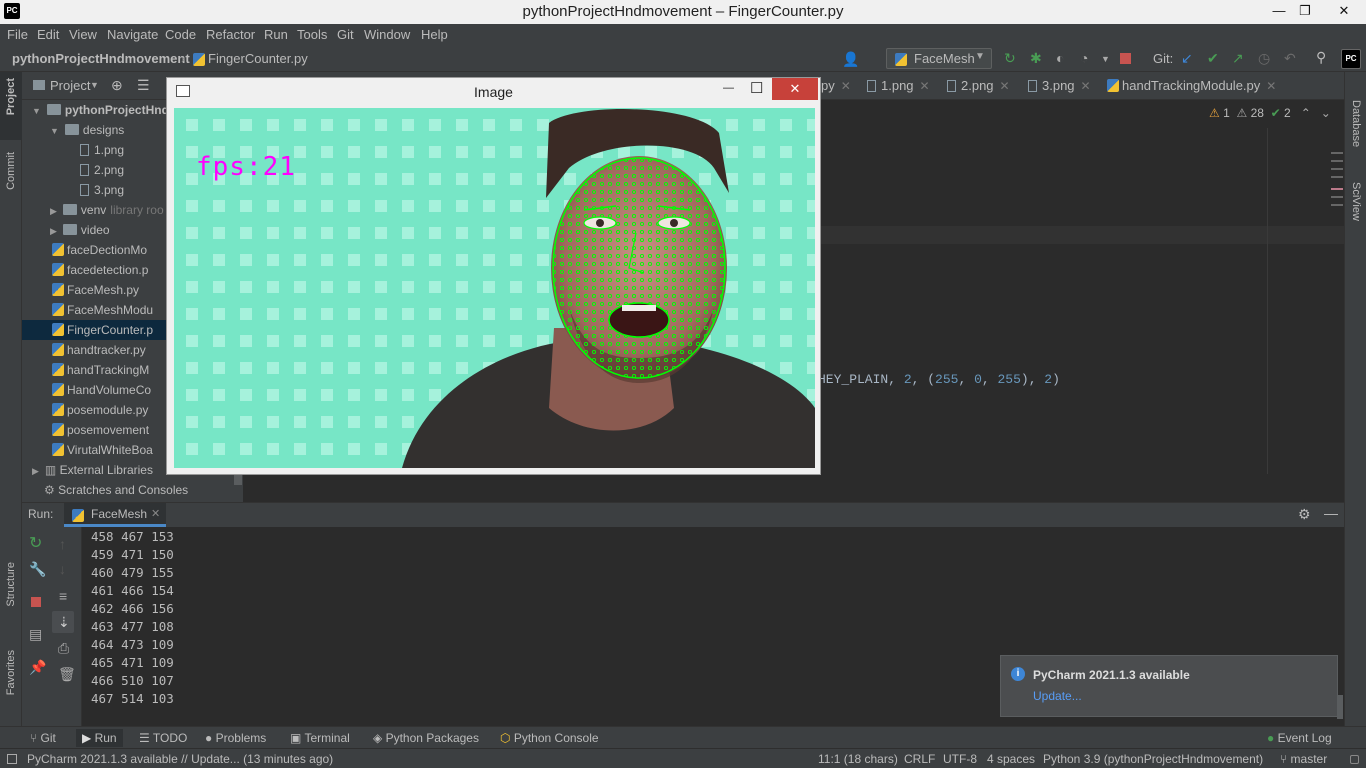 The height and width of the screenshot is (768, 1366). What do you see at coordinates (426, 738) in the screenshot?
I see `python-packages-tool-button: ◈ Python Packages` at bounding box center [426, 738].